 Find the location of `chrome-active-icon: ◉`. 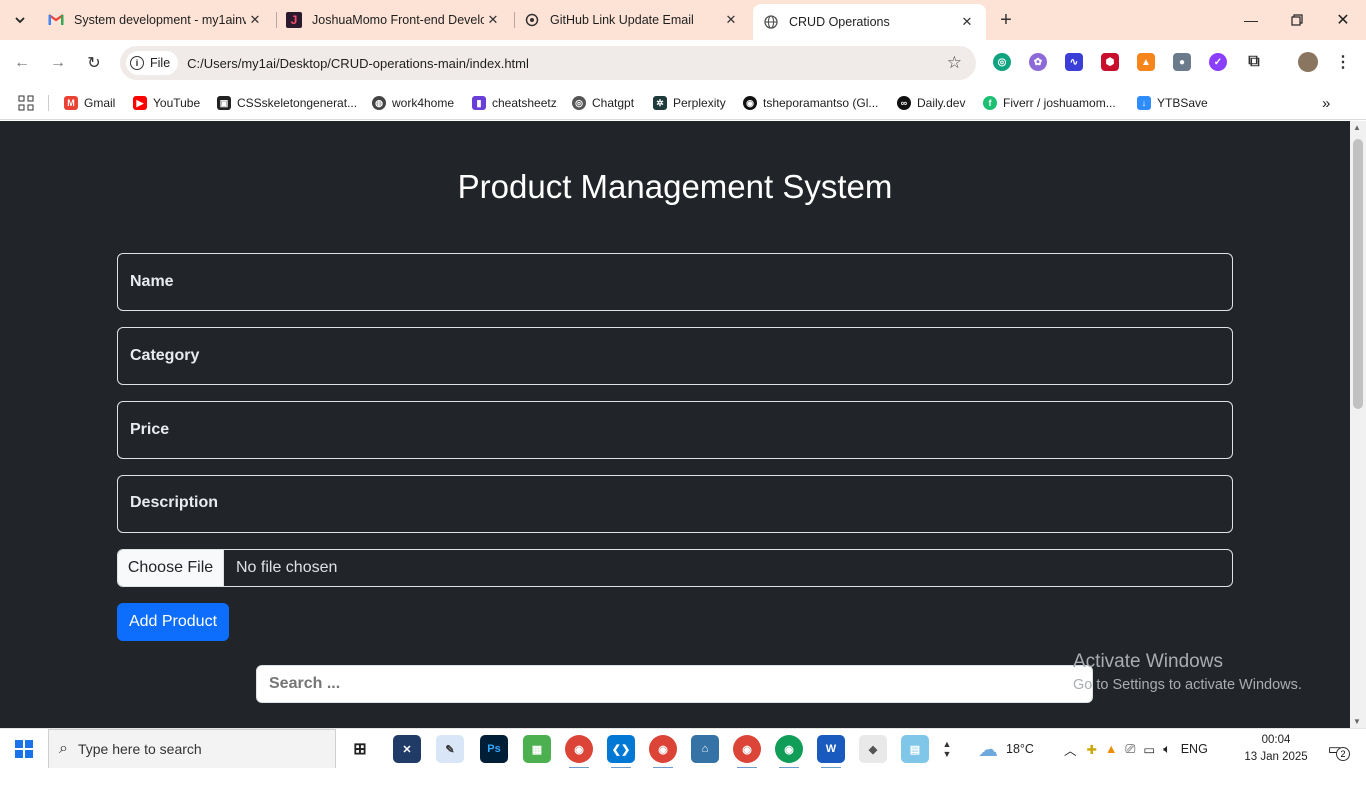

chrome-active-icon: ◉ is located at coordinates (747, 752).